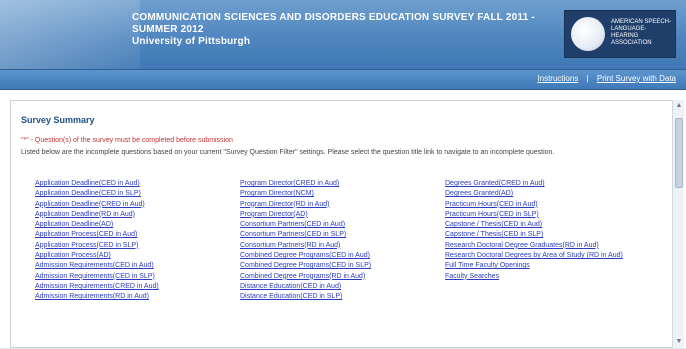 This screenshot has width=686, height=349. Describe the element at coordinates (130, 256) in the screenshot. I see `question-link: Application Process(AD)` at that location.